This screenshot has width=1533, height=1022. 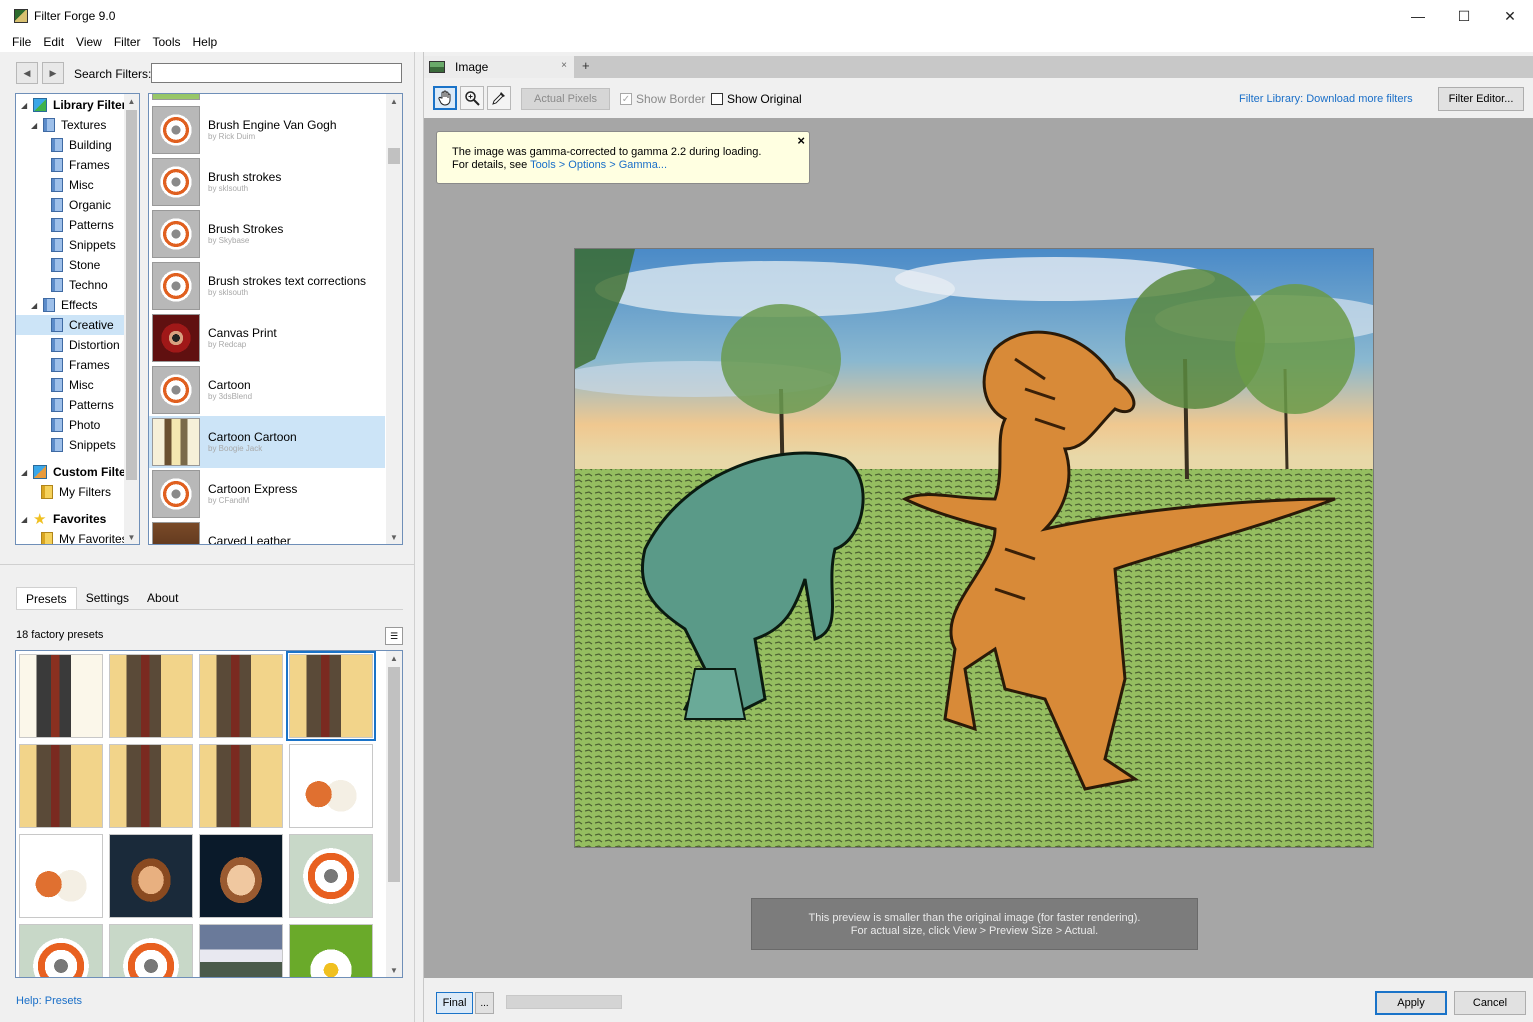 What do you see at coordinates (83, 536) in the screenshot?
I see `tree-item-my-favorites: My Favorites` at bounding box center [83, 536].